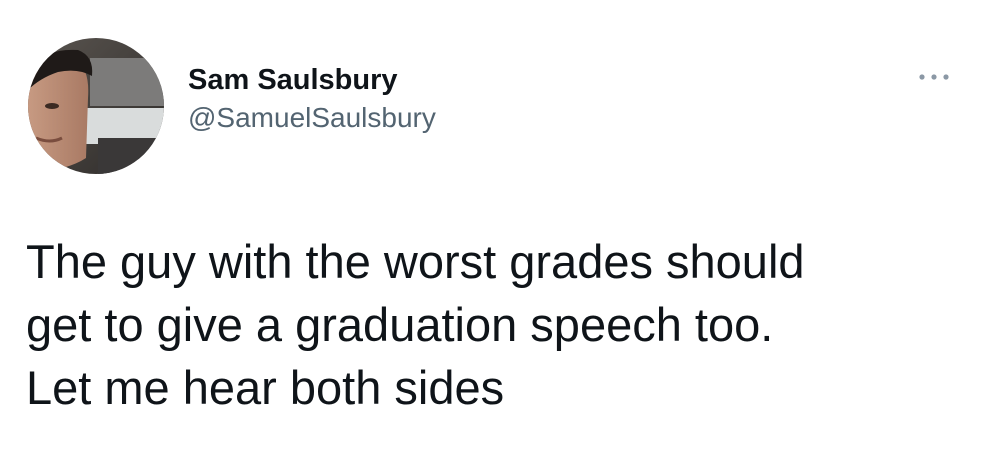 The width and height of the screenshot is (988, 470). I want to click on more-options-button, so click(934, 77).